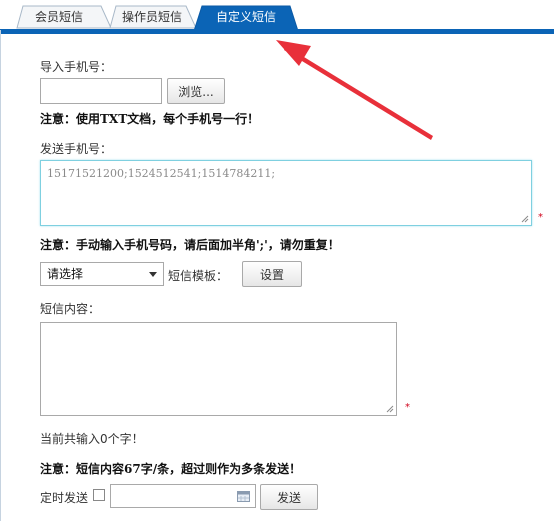 The height and width of the screenshot is (521, 554). What do you see at coordinates (70, 309) in the screenshot?
I see `content-label: 短信内容：` at bounding box center [70, 309].